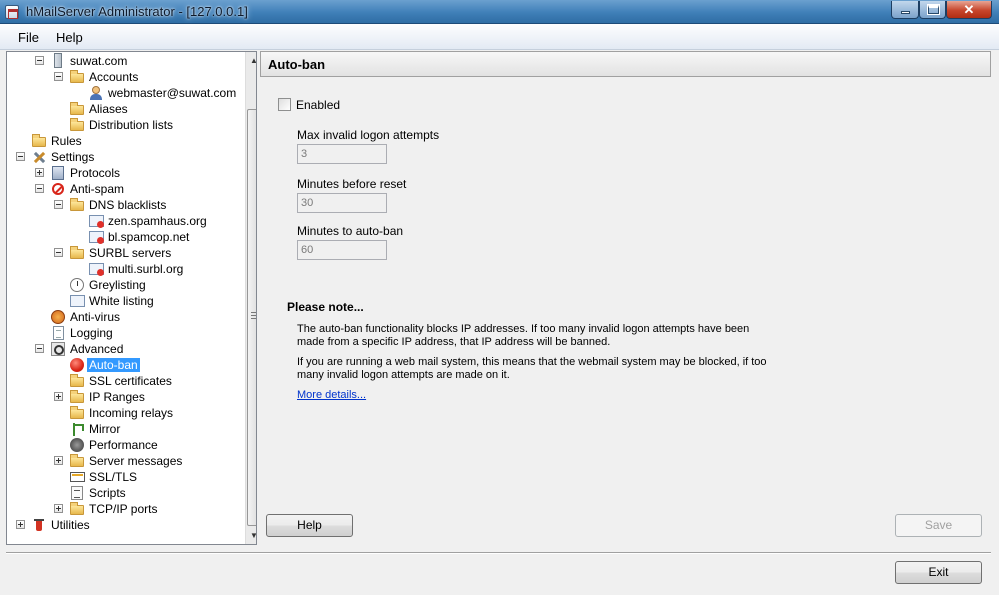 The height and width of the screenshot is (595, 999). Describe the element at coordinates (131, 125) in the screenshot. I see `tree-item-label: Distribution lists` at that location.